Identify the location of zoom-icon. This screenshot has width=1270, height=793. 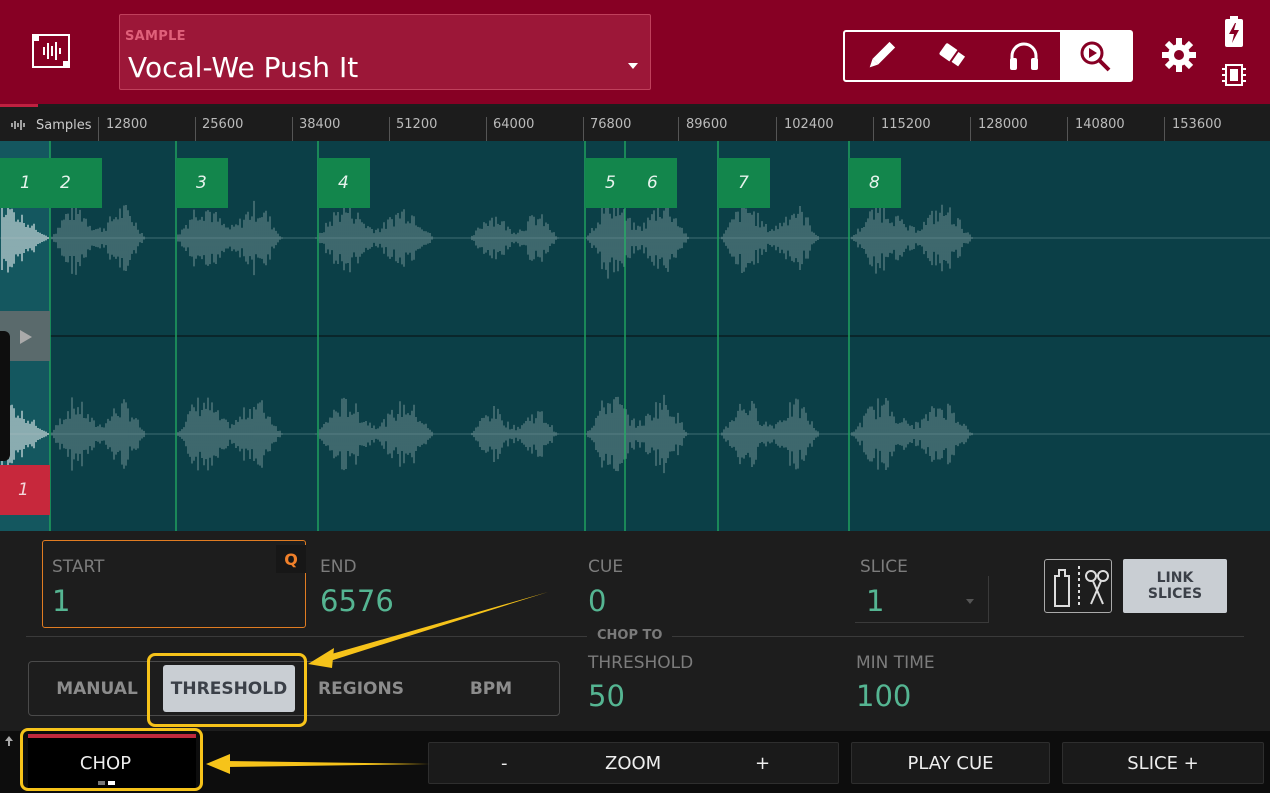
(1095, 56).